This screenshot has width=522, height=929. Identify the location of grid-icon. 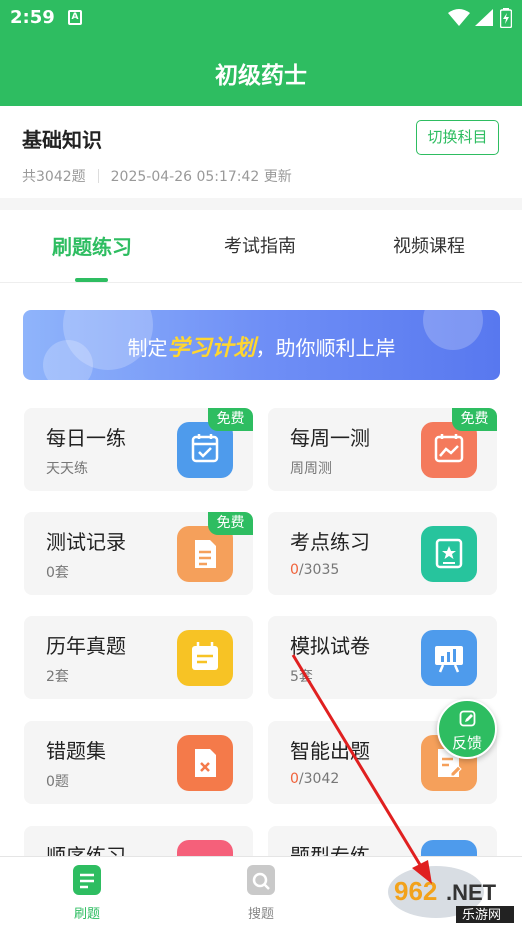
(449, 848).